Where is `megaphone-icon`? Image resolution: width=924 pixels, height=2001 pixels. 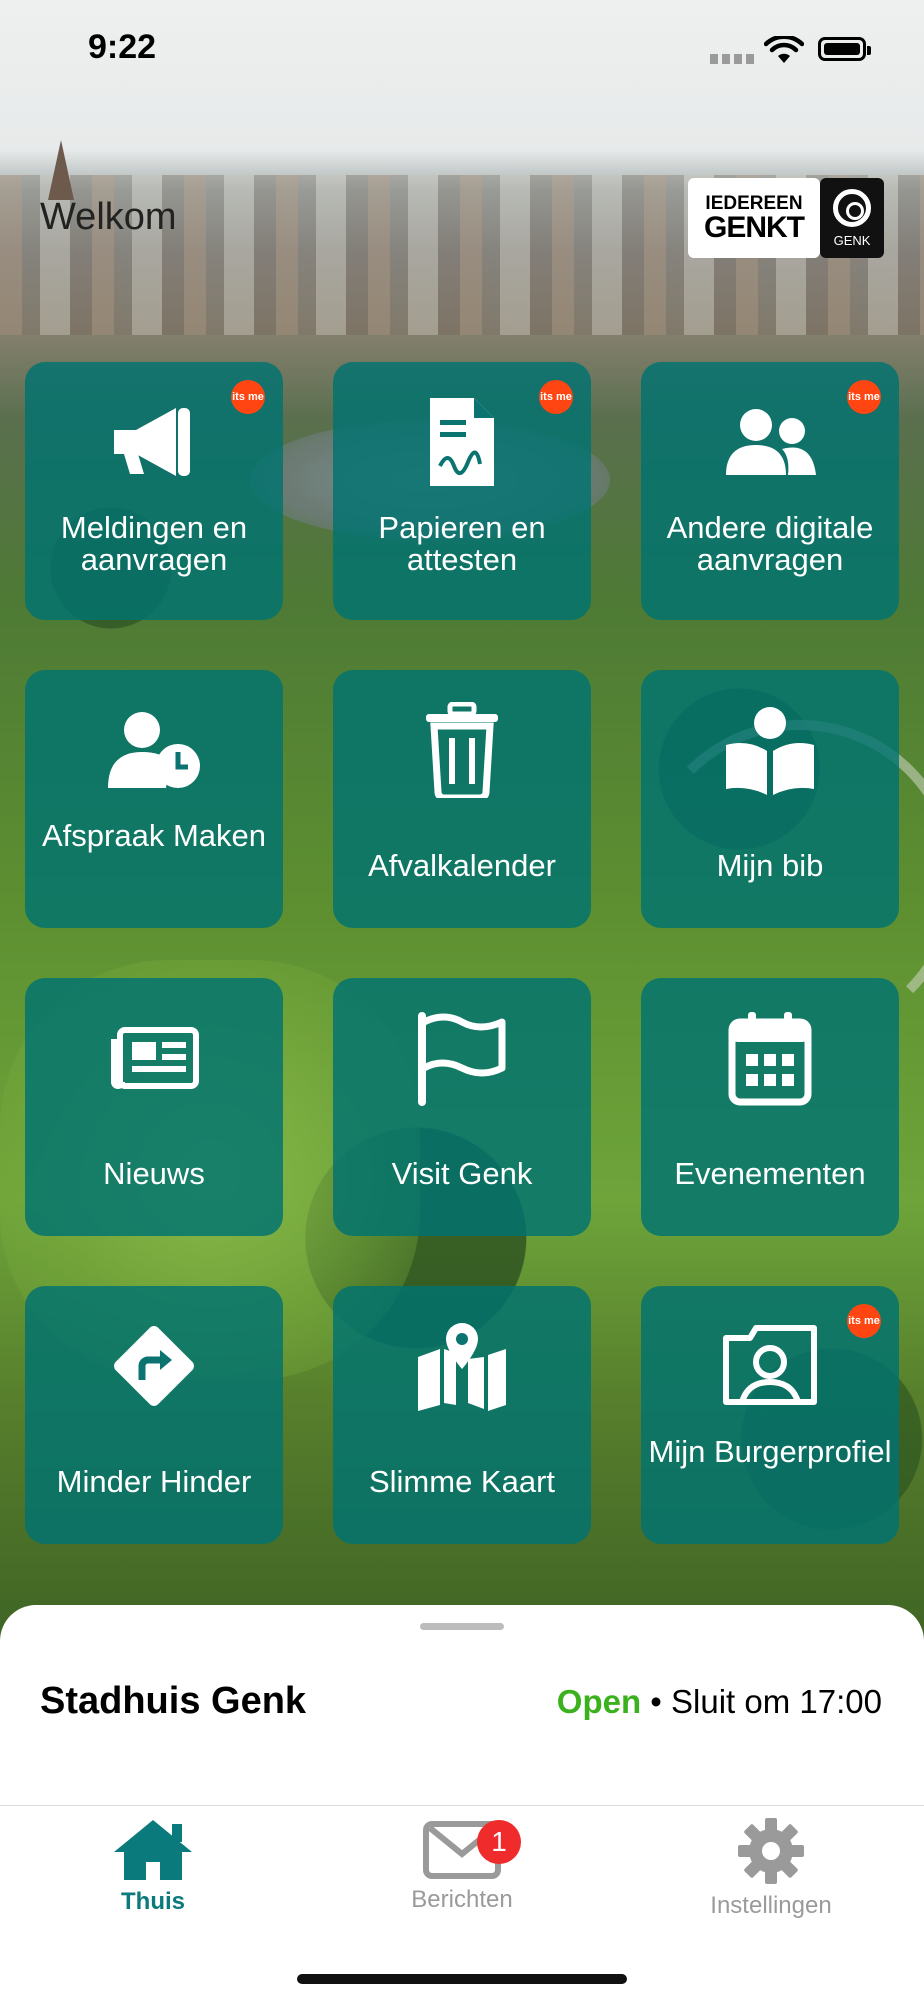 megaphone-icon is located at coordinates (152, 442).